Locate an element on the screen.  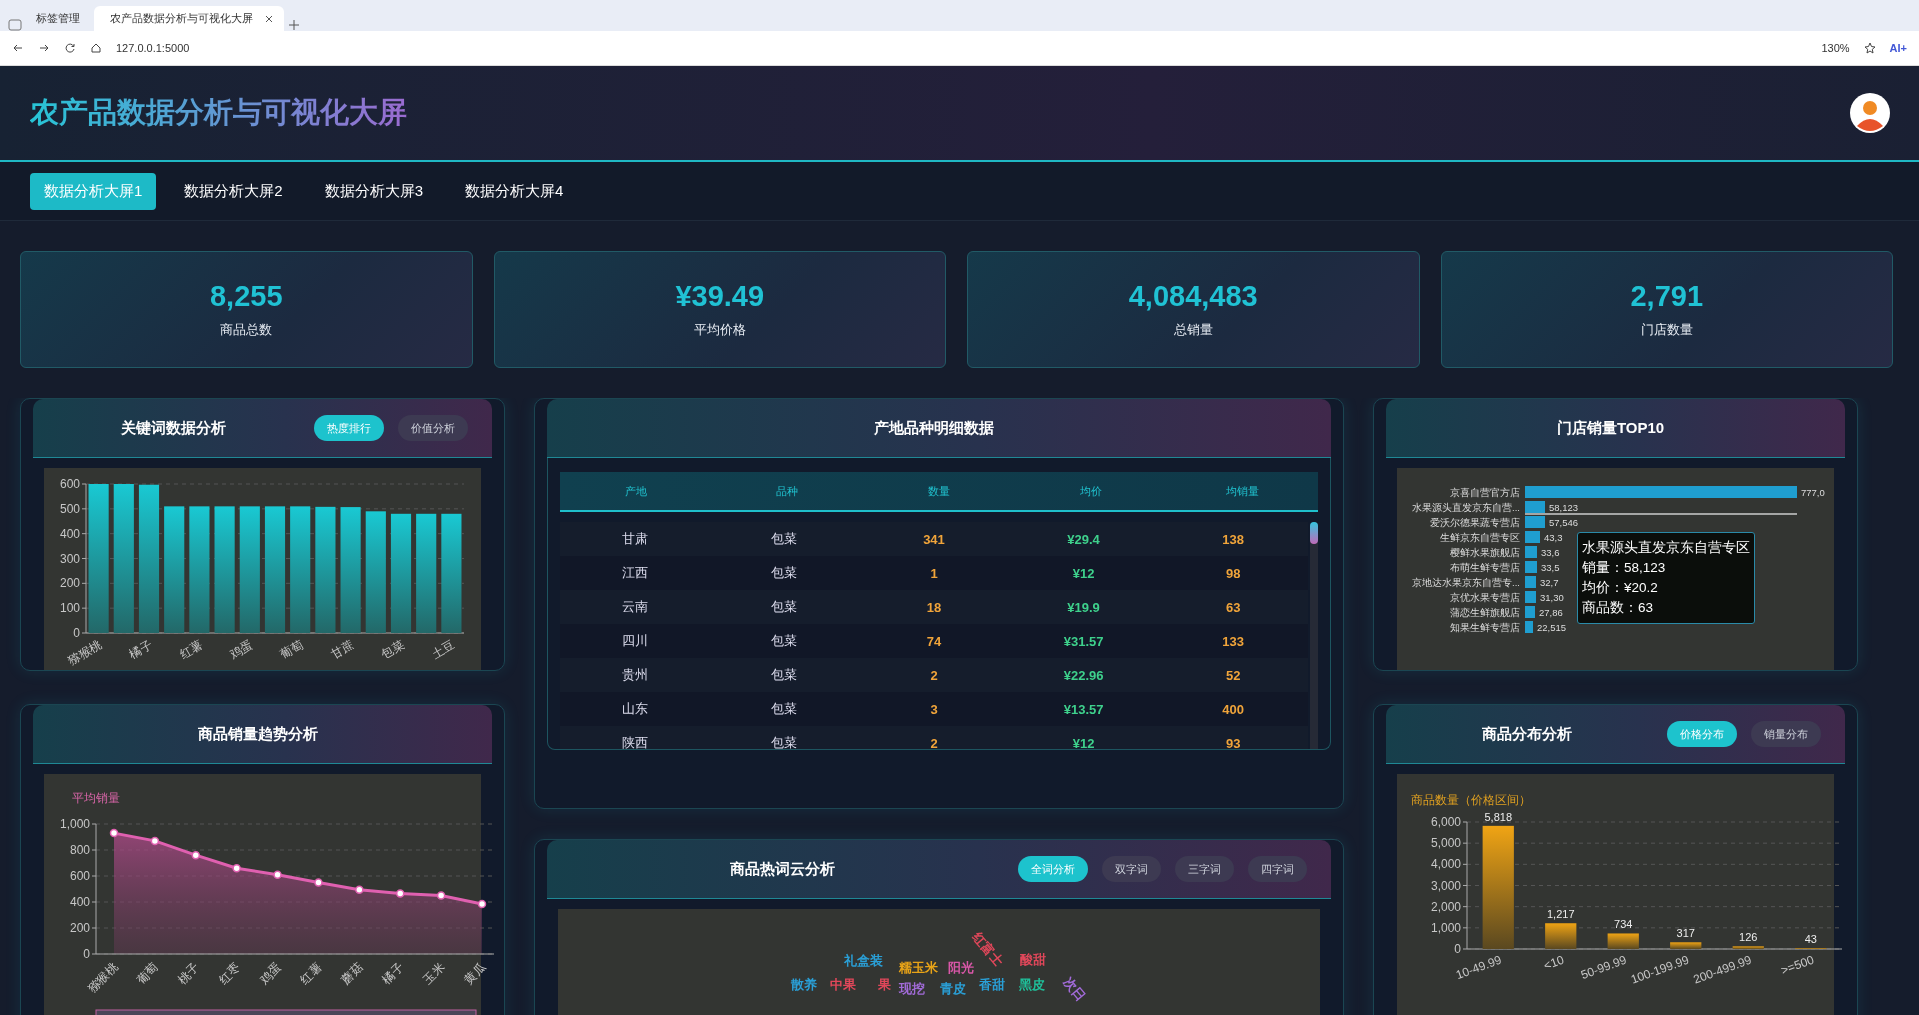
tick-label: 600 is located at coordinates (79, 876).